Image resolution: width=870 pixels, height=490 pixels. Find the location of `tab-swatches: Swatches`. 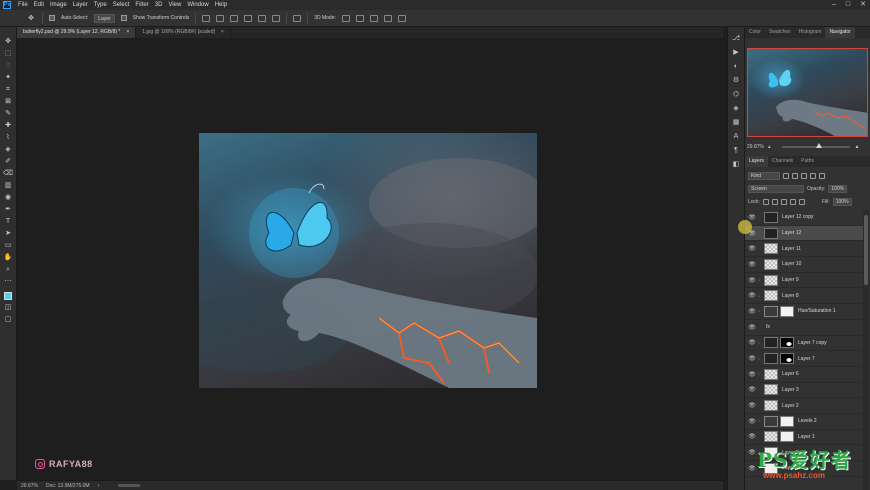

tab-swatches: Swatches is located at coordinates (780, 32).